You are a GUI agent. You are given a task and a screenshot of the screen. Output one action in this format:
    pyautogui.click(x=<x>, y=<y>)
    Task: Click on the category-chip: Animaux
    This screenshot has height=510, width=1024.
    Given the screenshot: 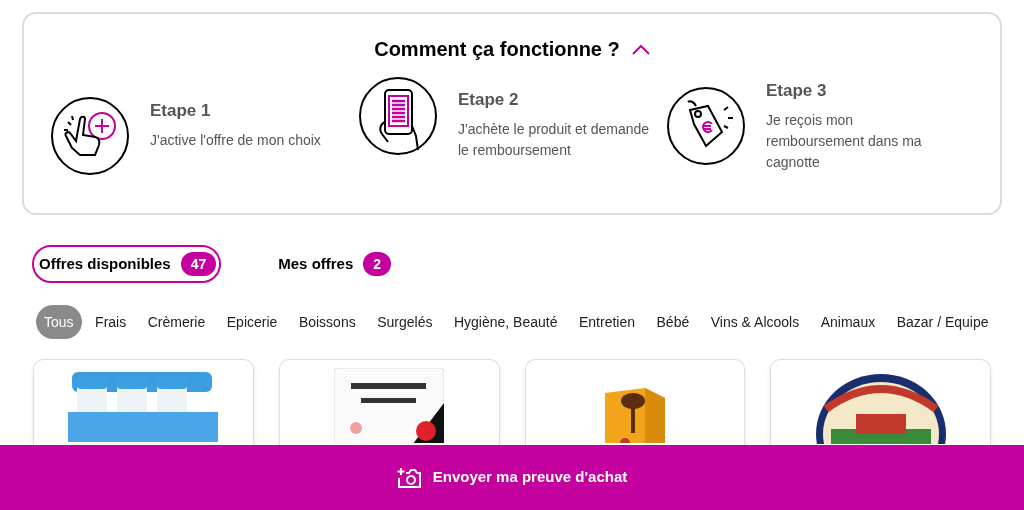 What is the action you would take?
    pyautogui.click(x=848, y=322)
    